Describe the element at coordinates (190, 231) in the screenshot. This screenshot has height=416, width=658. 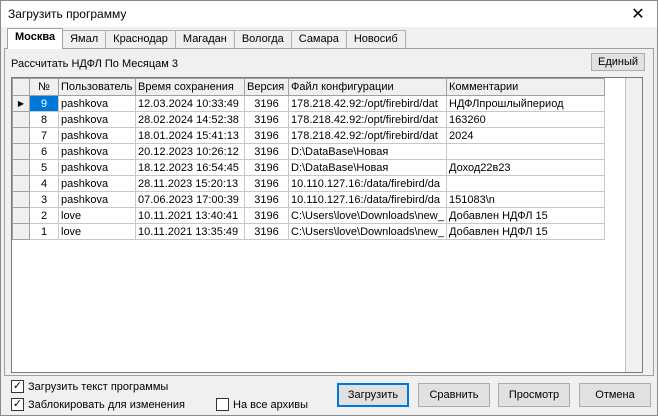
I see `saved-time-cell: 10.11.2021 13:35:49` at that location.